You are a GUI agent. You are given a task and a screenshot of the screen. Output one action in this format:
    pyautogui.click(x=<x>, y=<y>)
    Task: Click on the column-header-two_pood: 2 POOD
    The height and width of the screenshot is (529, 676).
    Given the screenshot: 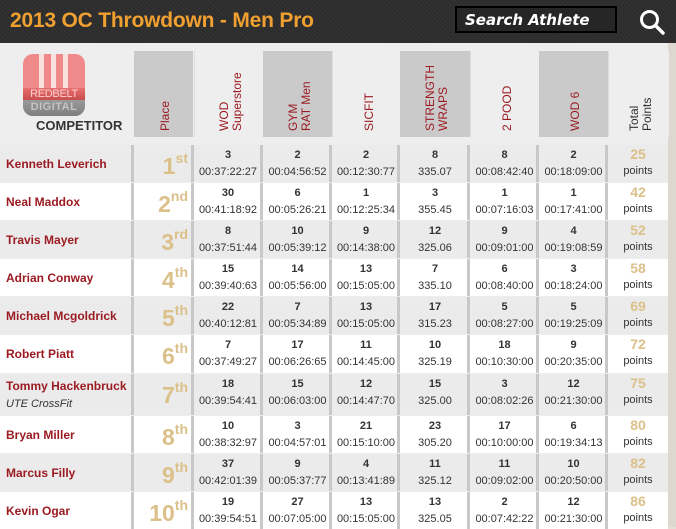 What is the action you would take?
    pyautogui.click(x=505, y=94)
    